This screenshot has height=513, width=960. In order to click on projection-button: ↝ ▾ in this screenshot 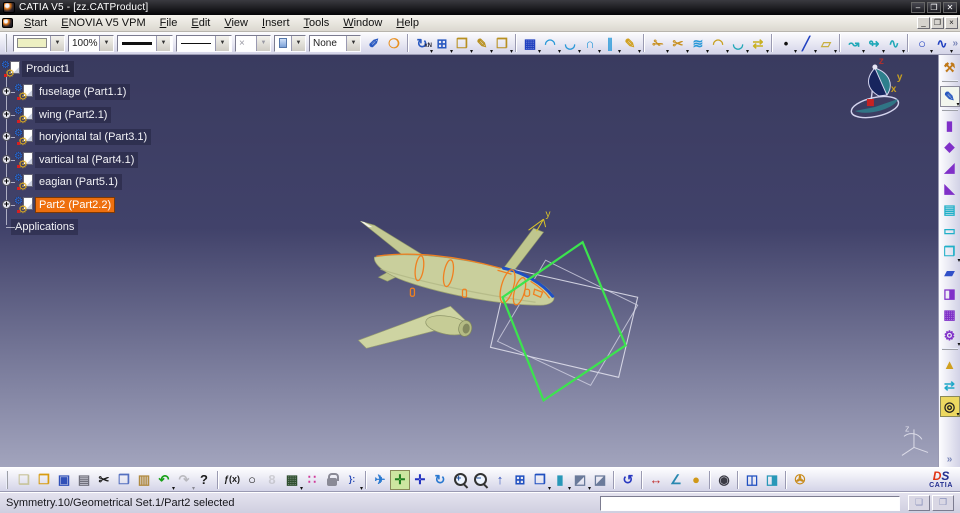, I will do `click(854, 44)`.